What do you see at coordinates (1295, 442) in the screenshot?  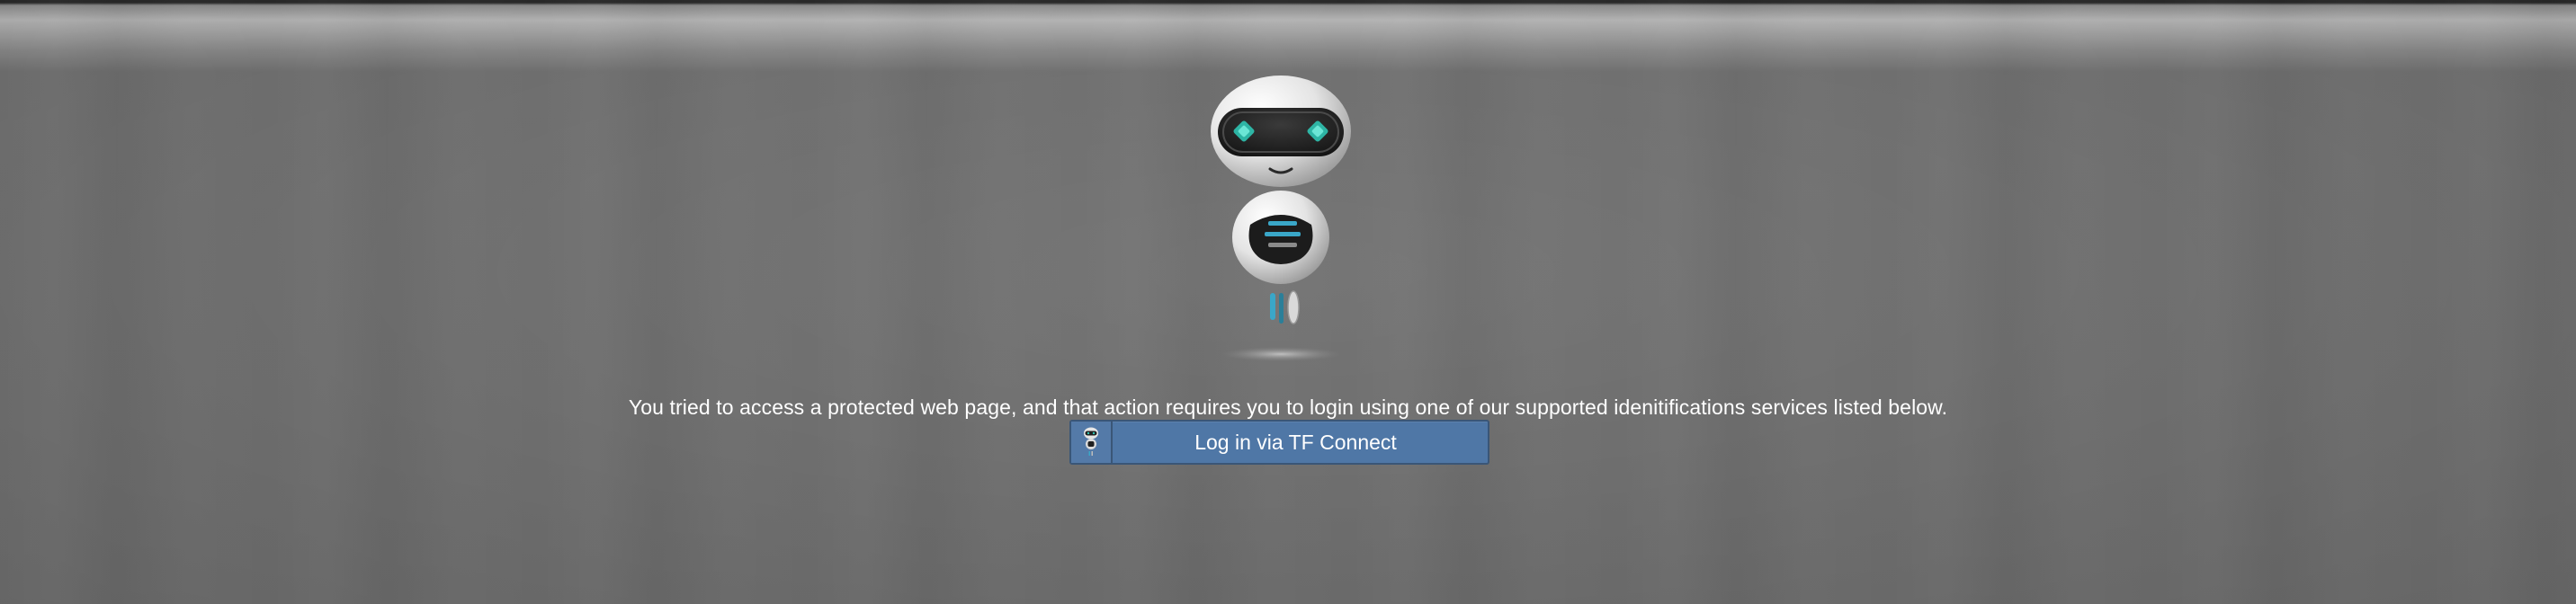 I see `login-button-label: Log in via TF Connect` at bounding box center [1295, 442].